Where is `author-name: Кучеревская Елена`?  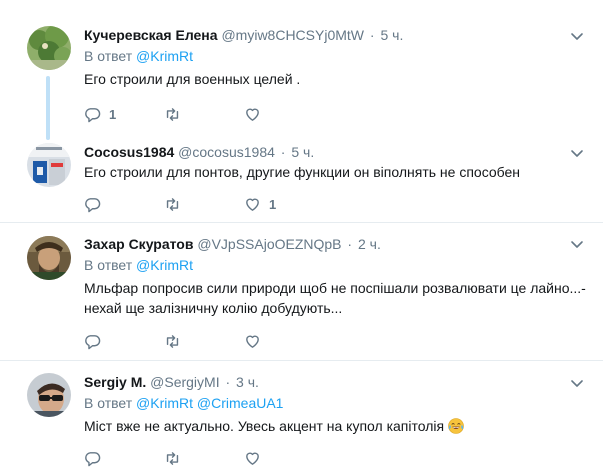 author-name: Кучеревская Елена is located at coordinates (151, 35).